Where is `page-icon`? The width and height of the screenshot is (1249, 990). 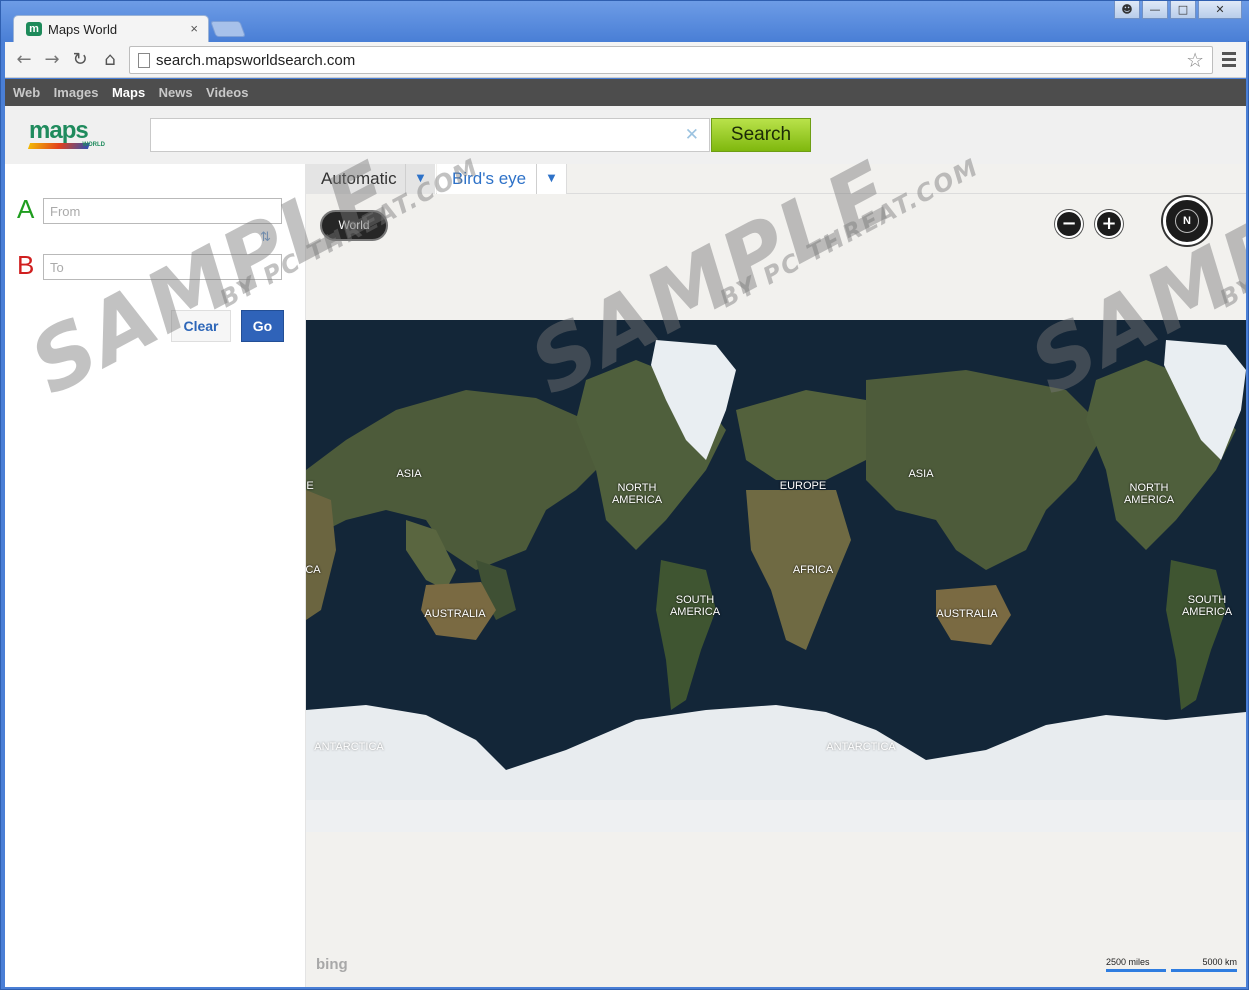 page-icon is located at coordinates (144, 60).